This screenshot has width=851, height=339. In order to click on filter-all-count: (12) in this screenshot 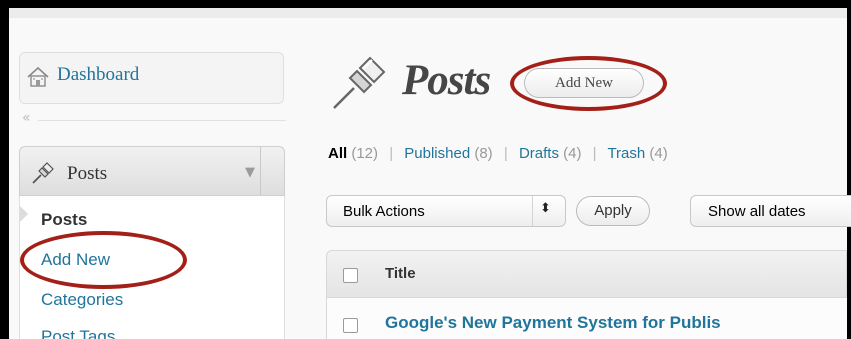, I will do `click(365, 153)`.